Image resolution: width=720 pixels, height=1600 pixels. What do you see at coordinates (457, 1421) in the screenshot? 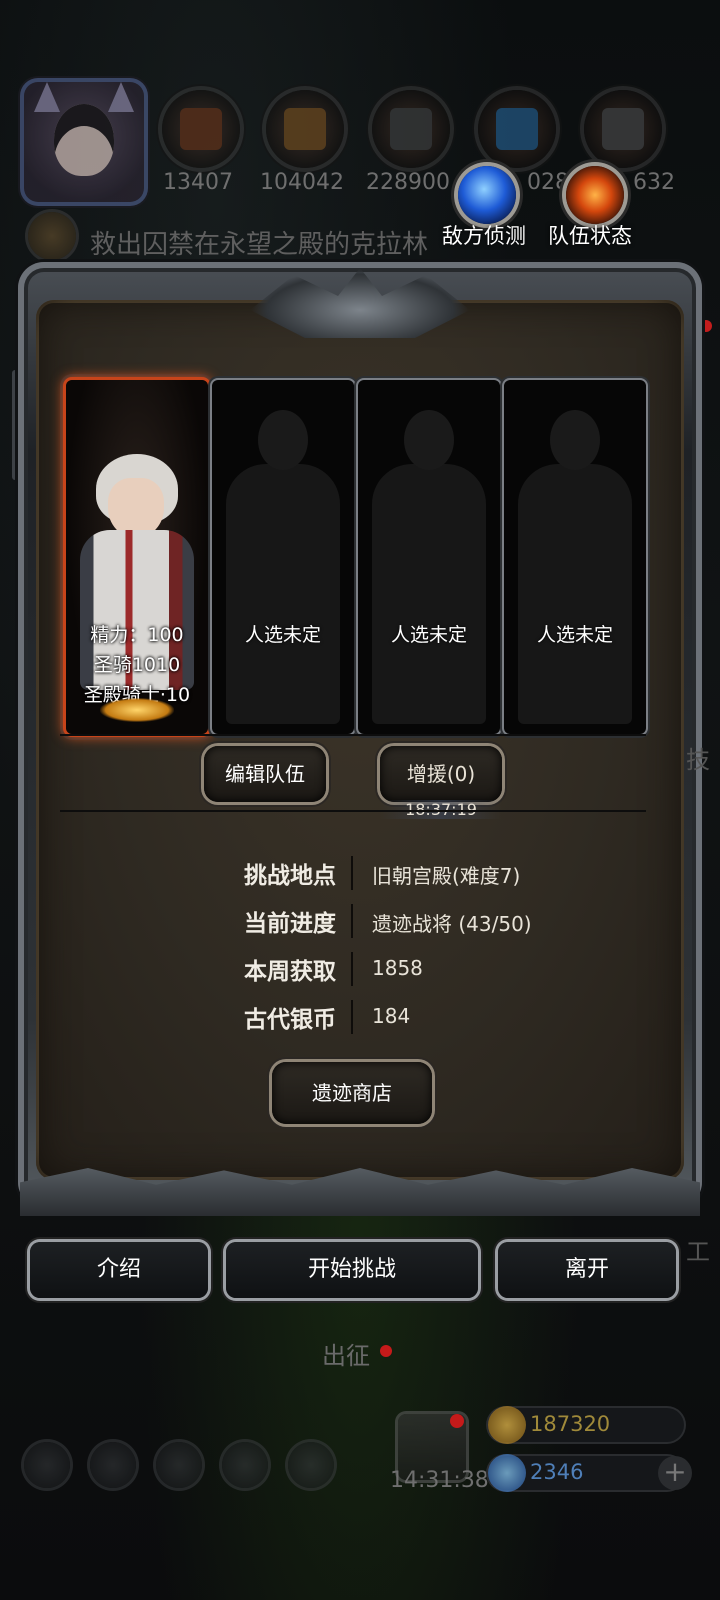
I see `gift-notification-dot` at bounding box center [457, 1421].